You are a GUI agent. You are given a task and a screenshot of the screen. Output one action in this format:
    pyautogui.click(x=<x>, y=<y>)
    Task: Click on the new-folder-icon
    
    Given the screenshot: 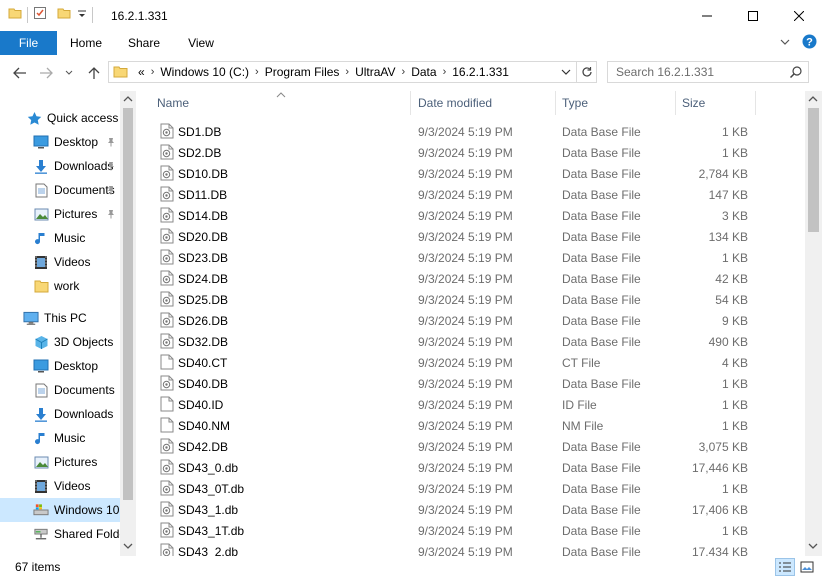 What is the action you would take?
    pyautogui.click(x=64, y=14)
    